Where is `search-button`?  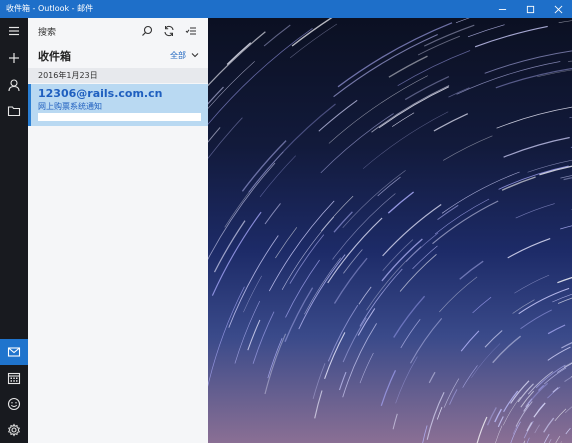 search-button is located at coordinates (147, 31).